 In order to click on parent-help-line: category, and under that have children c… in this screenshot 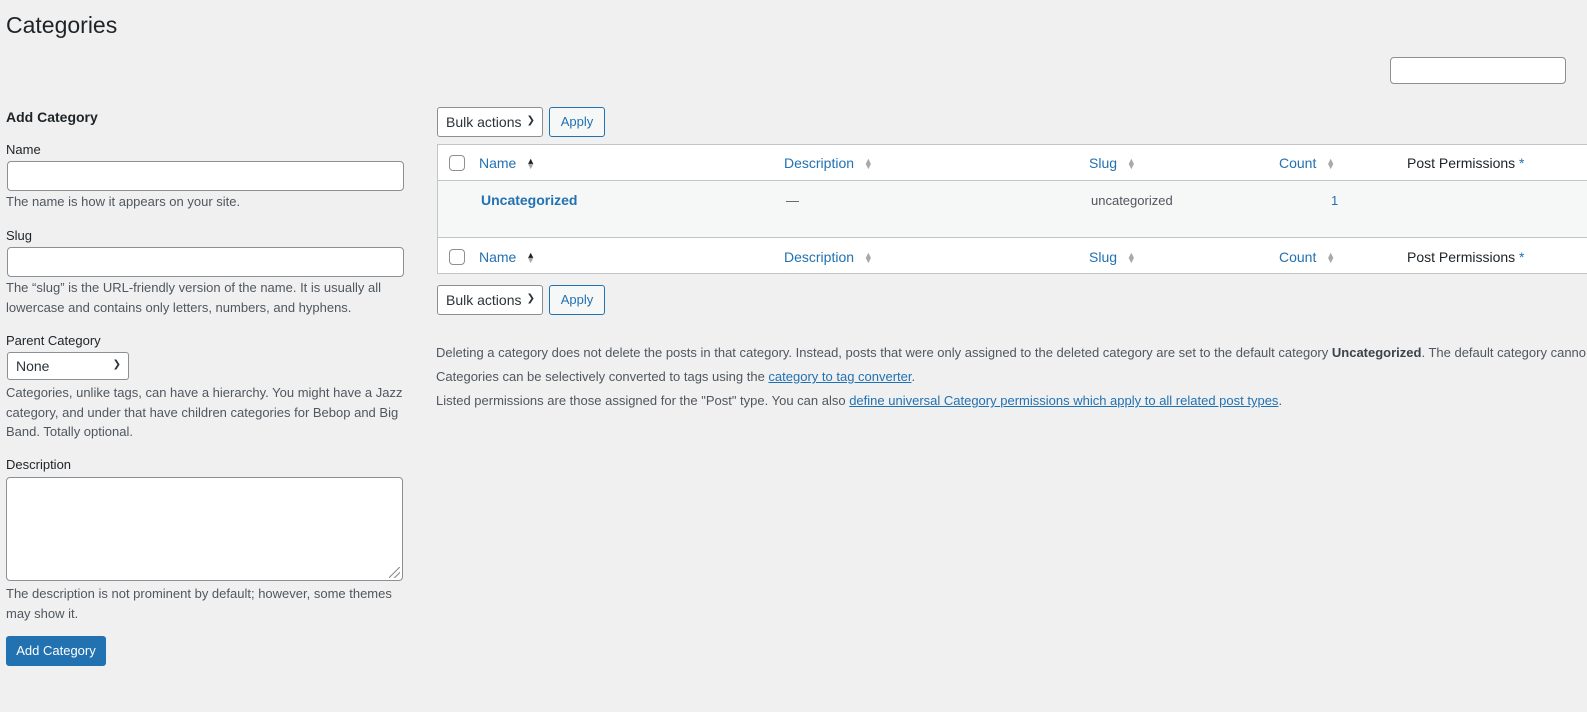, I will do `click(202, 412)`.